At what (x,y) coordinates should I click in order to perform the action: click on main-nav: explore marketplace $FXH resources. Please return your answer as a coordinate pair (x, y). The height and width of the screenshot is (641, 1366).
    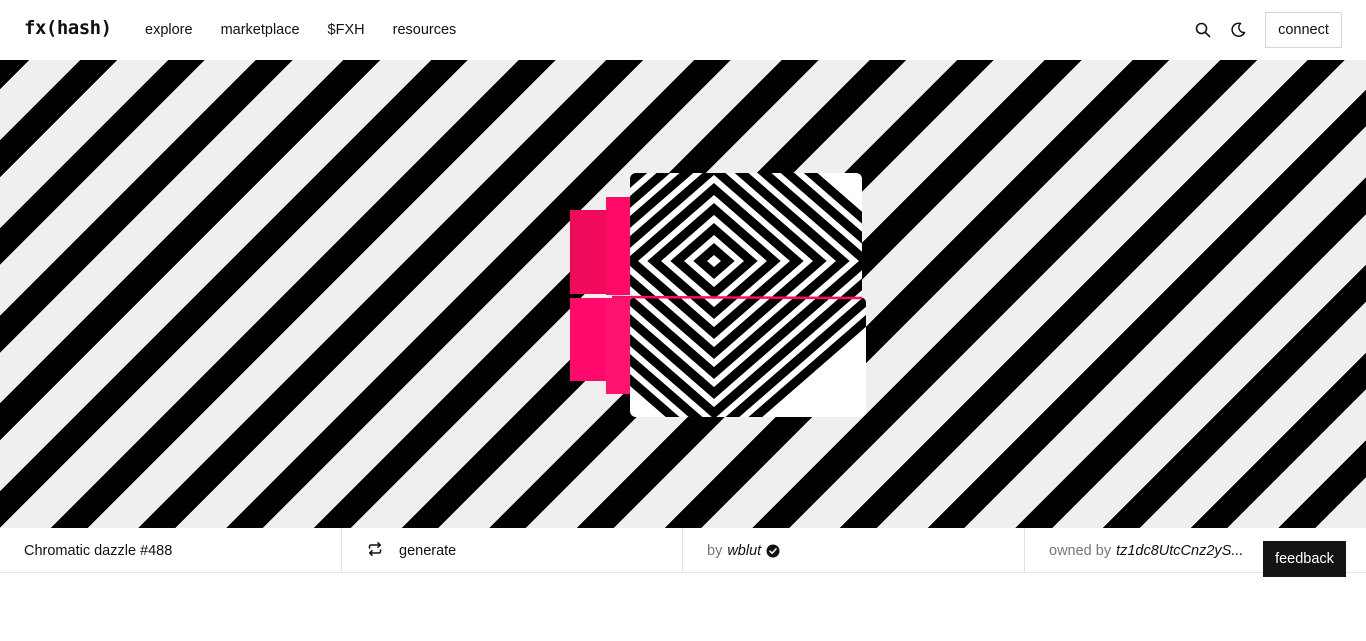
    Looking at the image, I should click on (300, 30).